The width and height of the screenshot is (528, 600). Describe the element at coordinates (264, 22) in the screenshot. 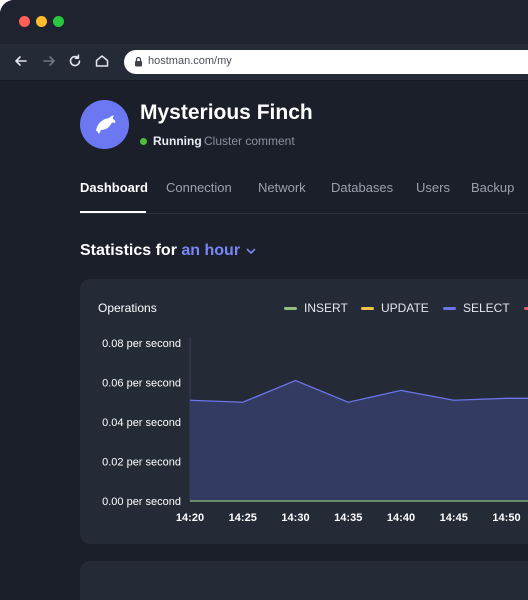

I see `title-bar` at that location.